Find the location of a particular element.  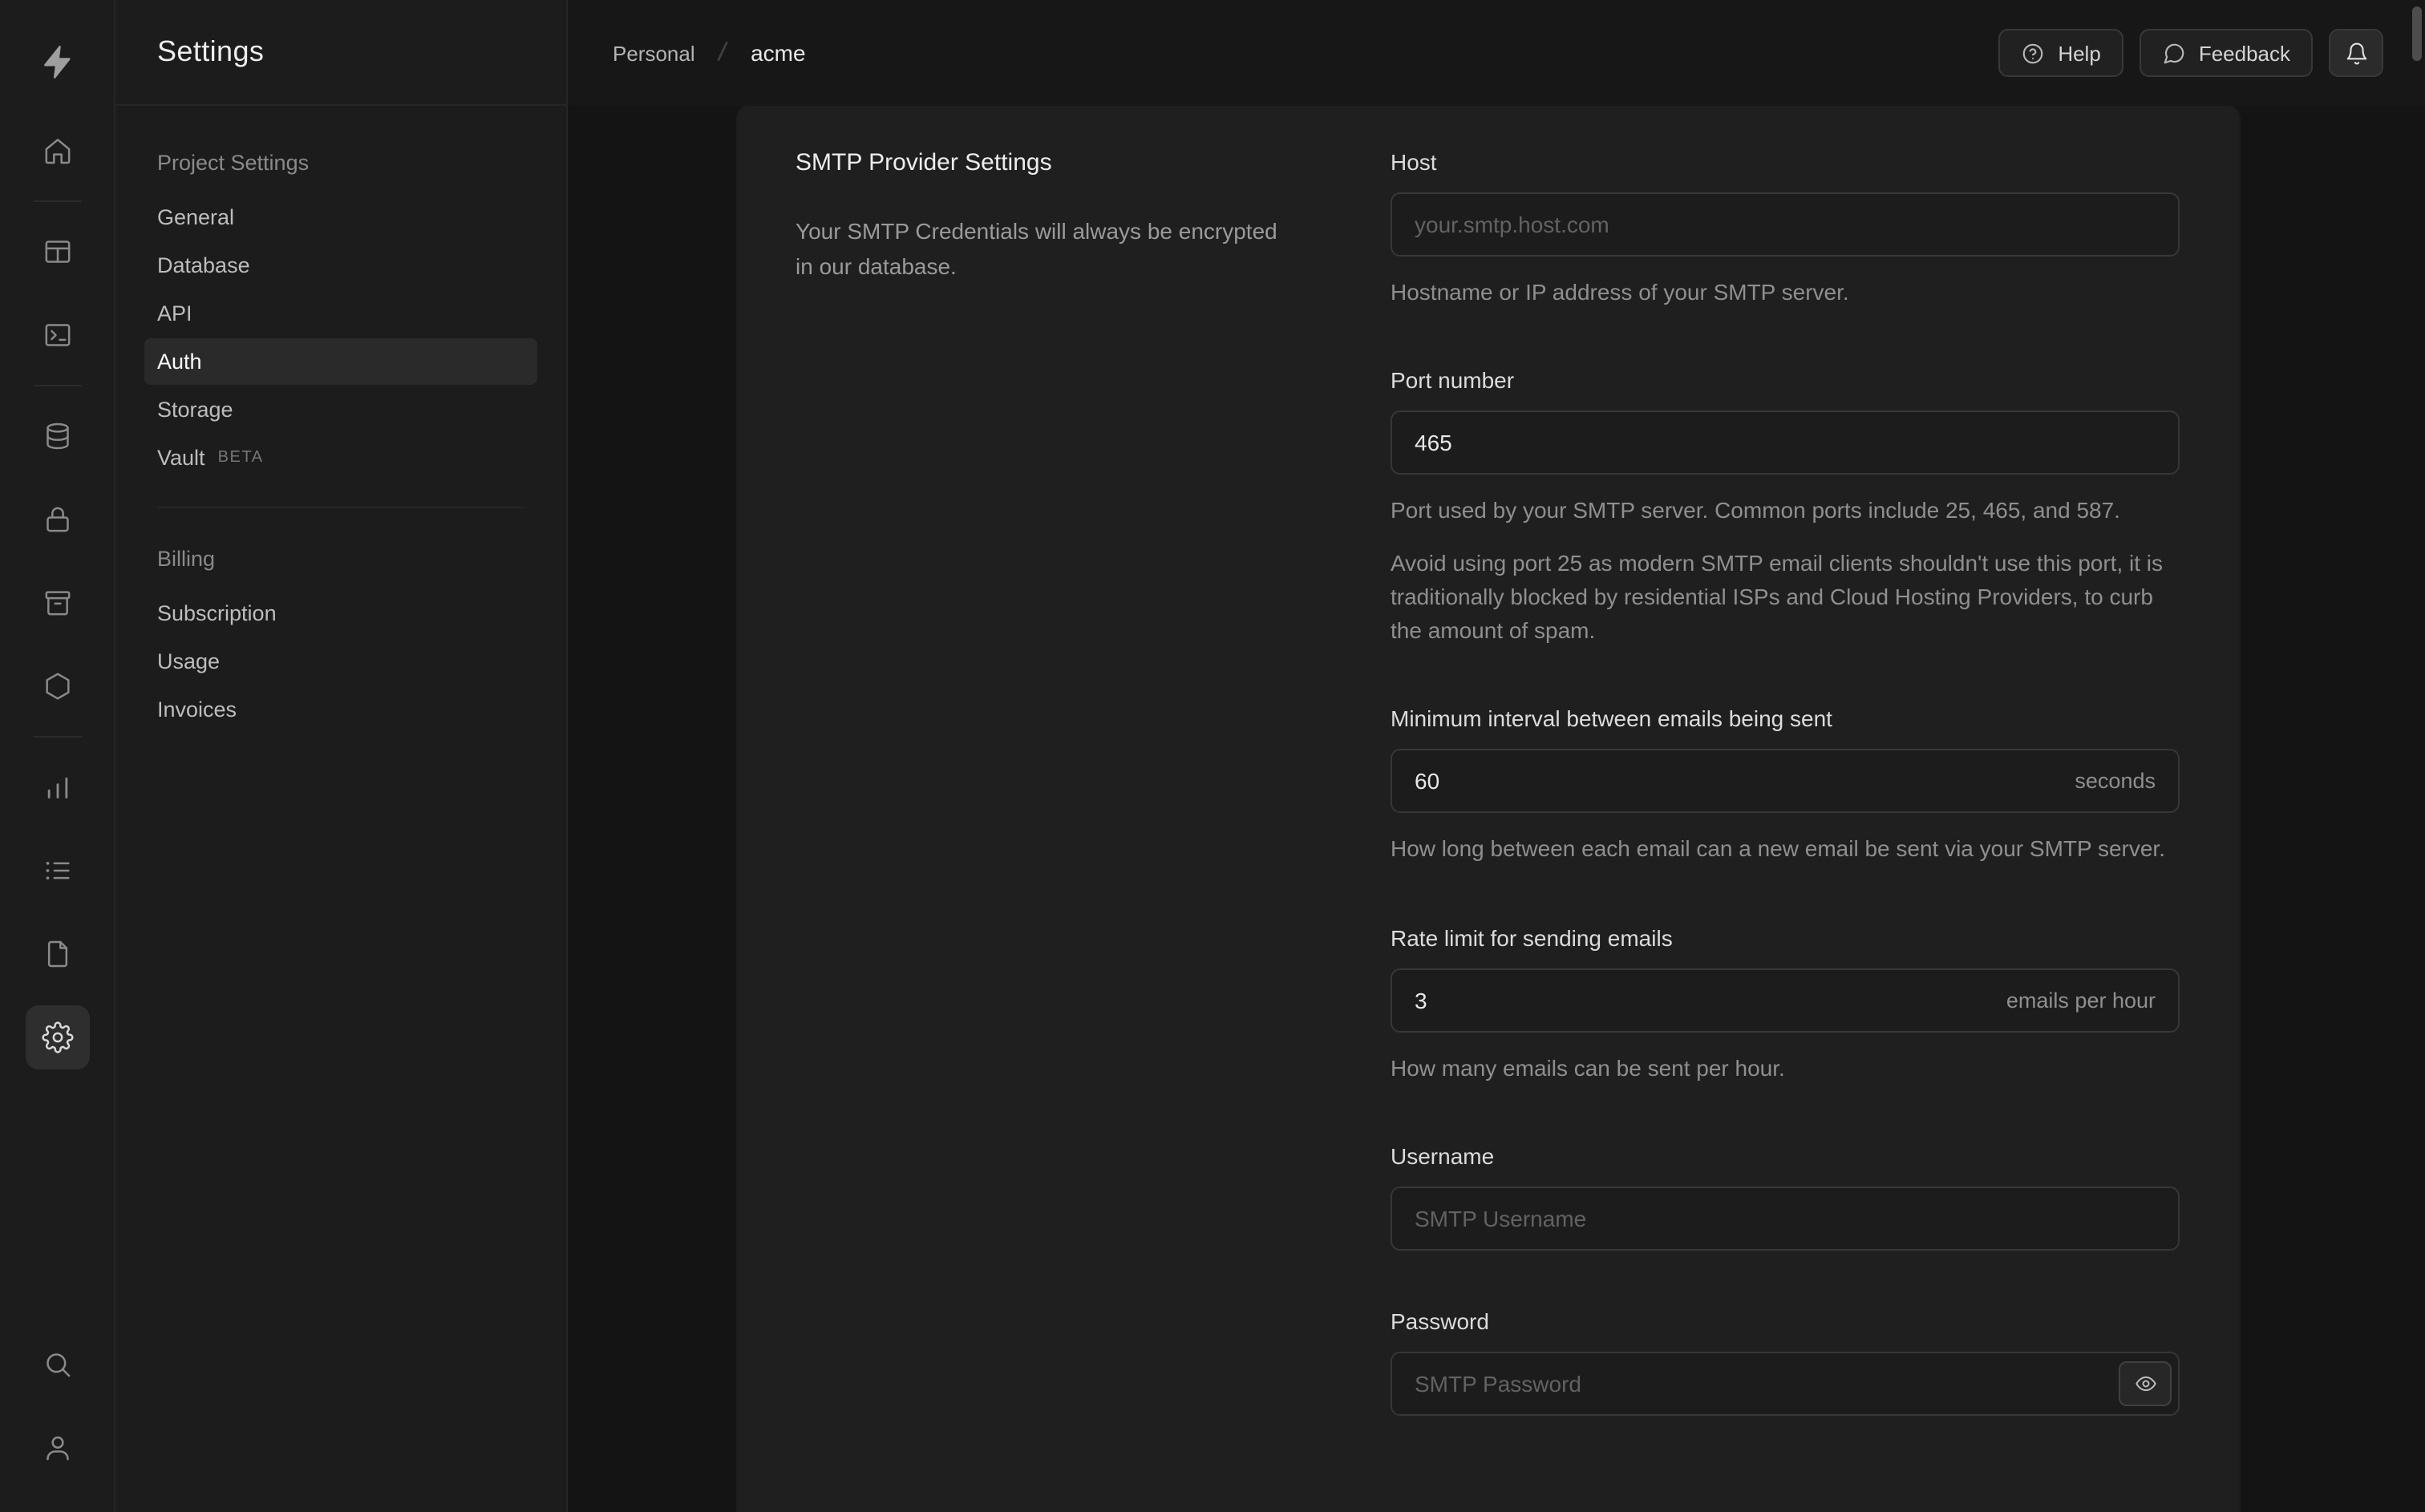

page-scrollbar is located at coordinates (2417, 756).